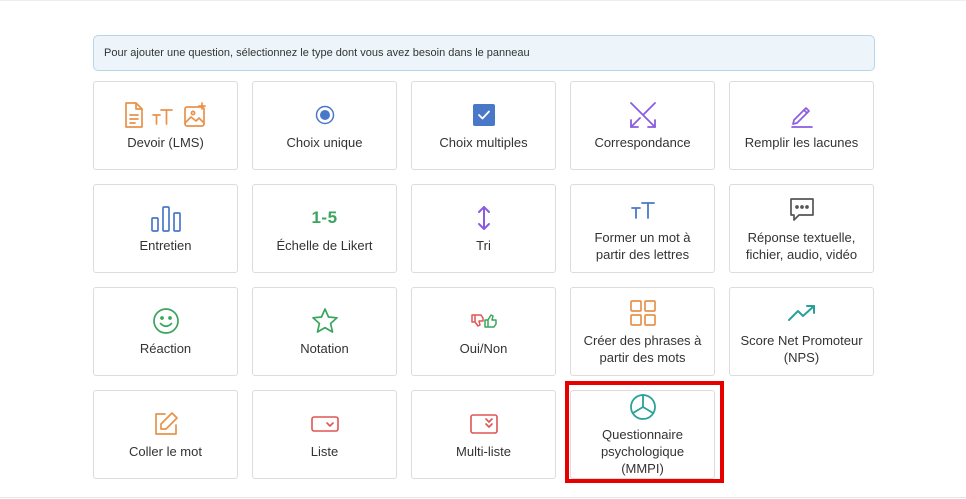 This screenshot has height=499, width=966. What do you see at coordinates (484, 321) in the screenshot?
I see `thumbs-icon` at bounding box center [484, 321].